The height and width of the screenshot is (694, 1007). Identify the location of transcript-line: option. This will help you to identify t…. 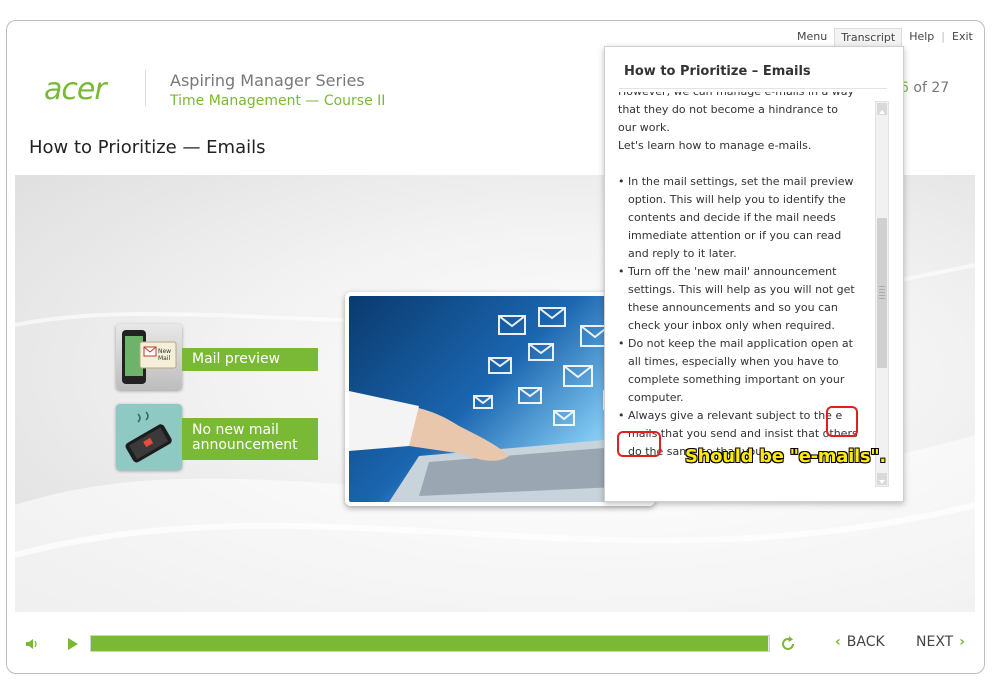
(737, 199).